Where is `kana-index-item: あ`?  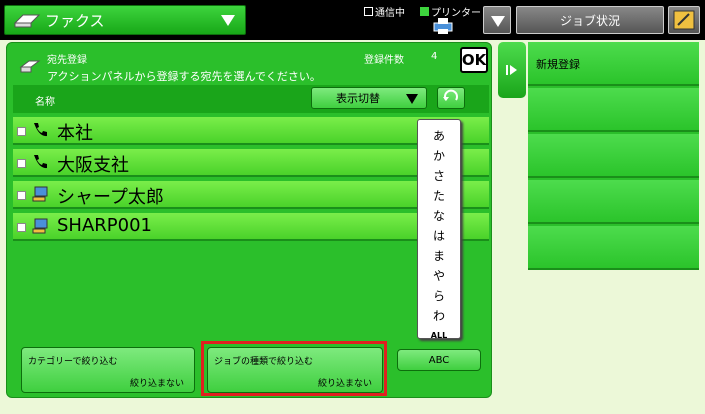
kana-index-item: あ is located at coordinates (439, 136).